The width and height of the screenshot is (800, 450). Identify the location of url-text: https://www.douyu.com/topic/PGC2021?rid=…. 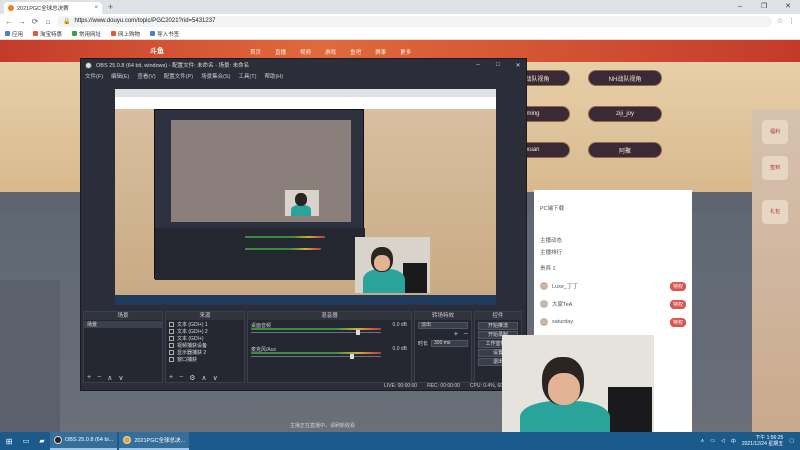
(144, 21).